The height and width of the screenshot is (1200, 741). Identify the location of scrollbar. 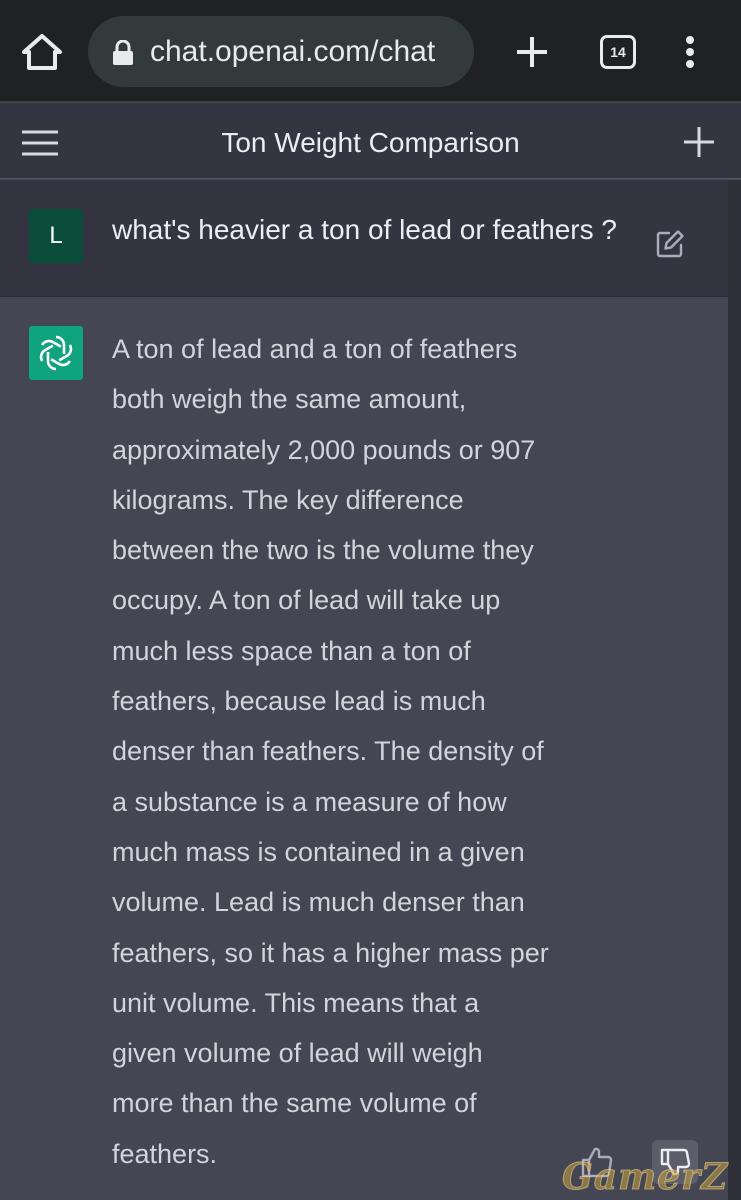
(734, 690).